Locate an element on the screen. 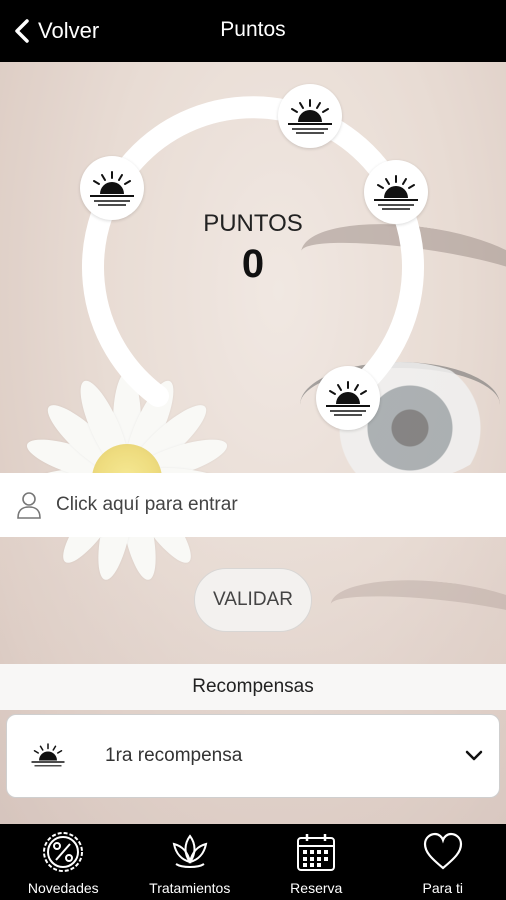 This screenshot has width=506, height=900. page-title: Puntos is located at coordinates (253, 29).